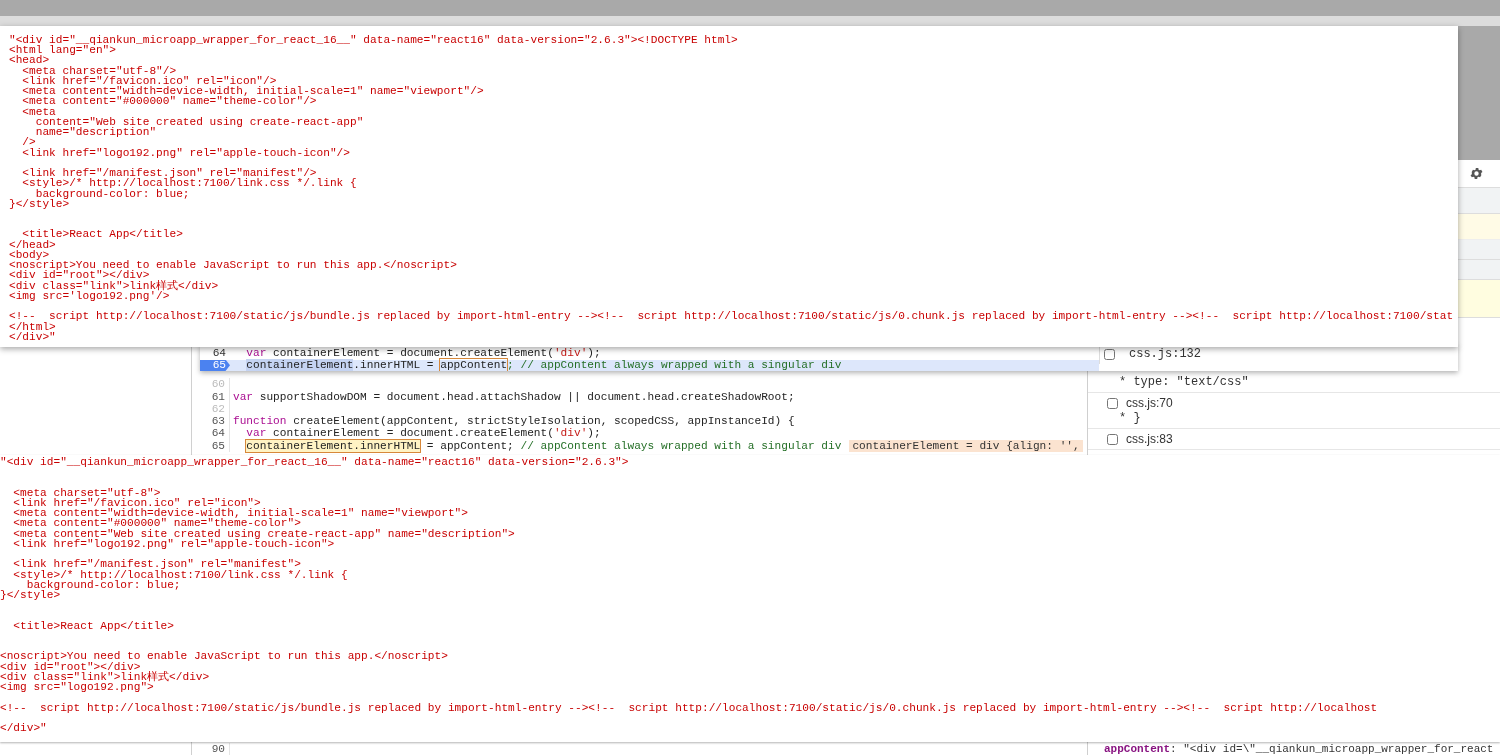 The width and height of the screenshot is (1500, 755). I want to click on breakpoint-location: css.js:132, so click(1165, 354).